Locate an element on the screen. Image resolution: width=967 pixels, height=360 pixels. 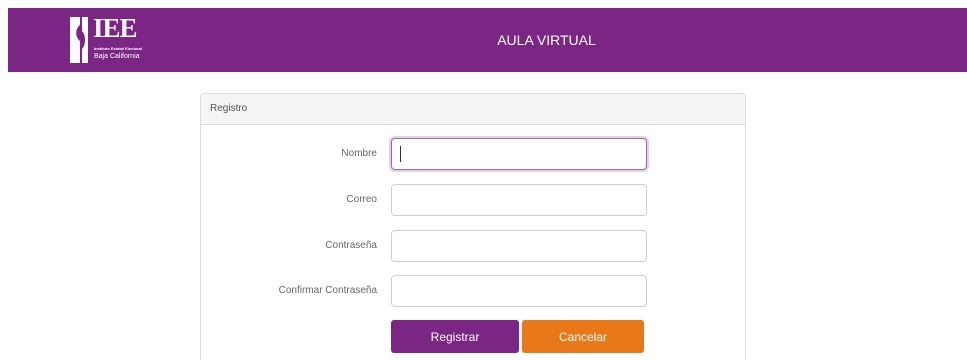
registrar-button: Registrar is located at coordinates (455, 336).